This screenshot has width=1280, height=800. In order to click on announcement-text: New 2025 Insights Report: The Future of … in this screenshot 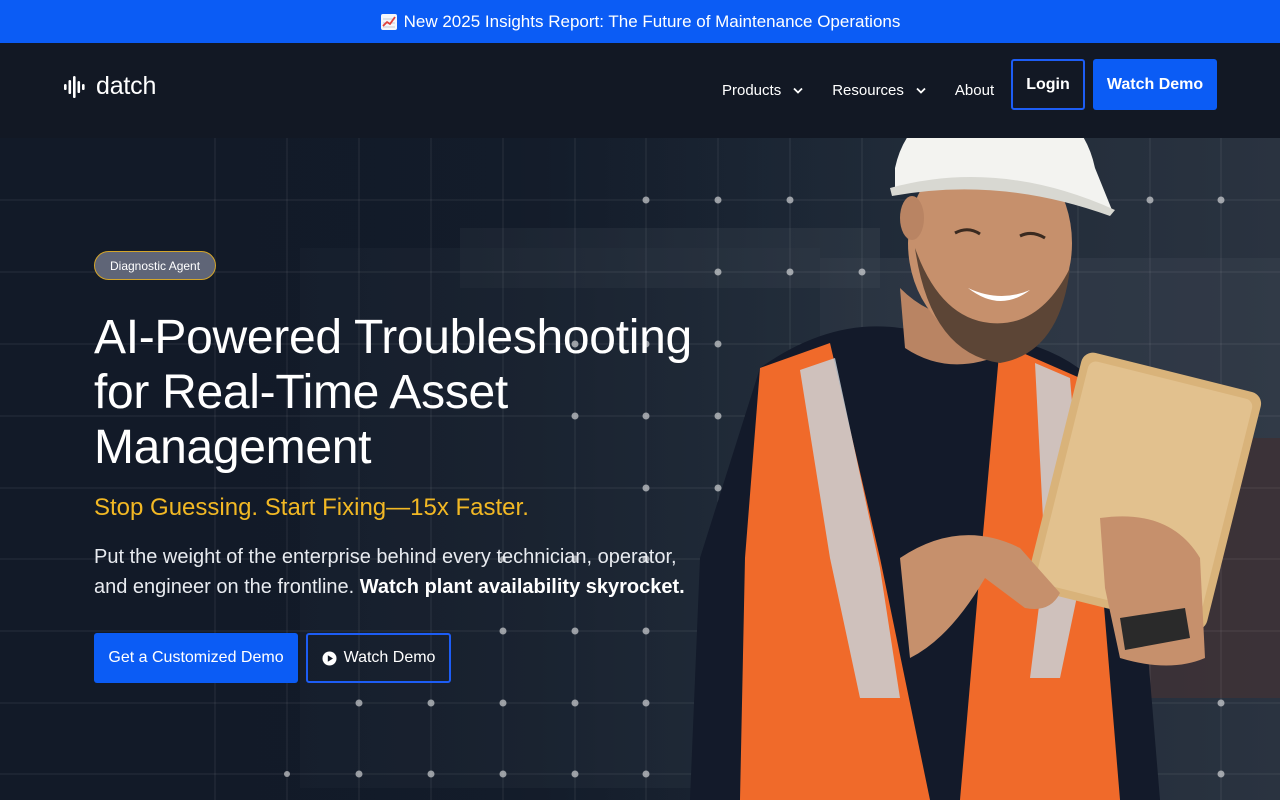, I will do `click(652, 22)`.